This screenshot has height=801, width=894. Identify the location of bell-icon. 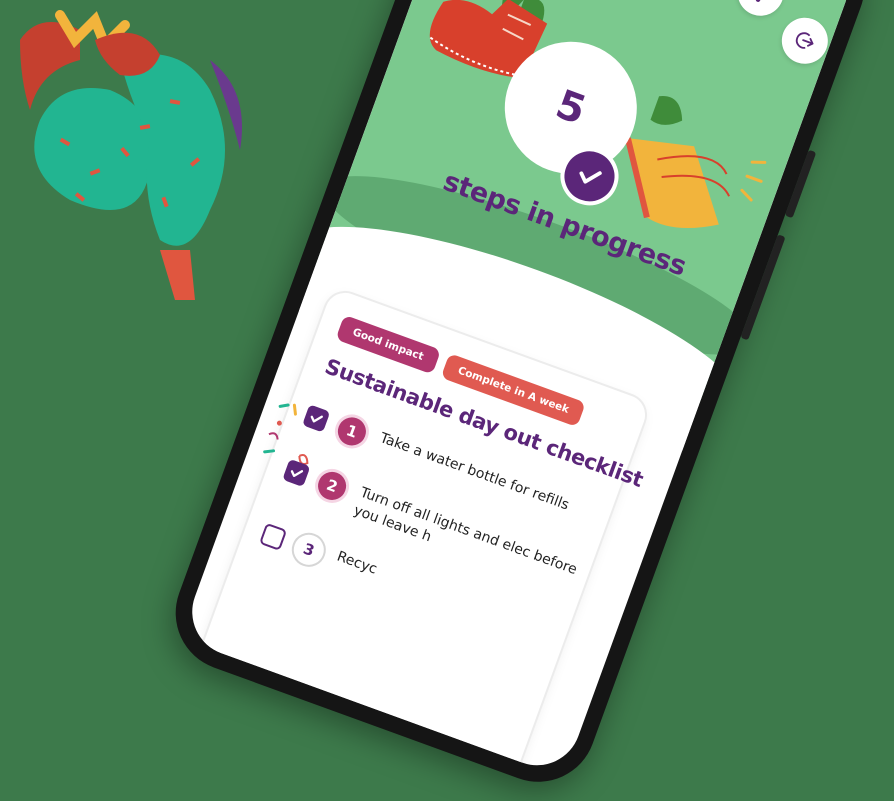
(758, 1).